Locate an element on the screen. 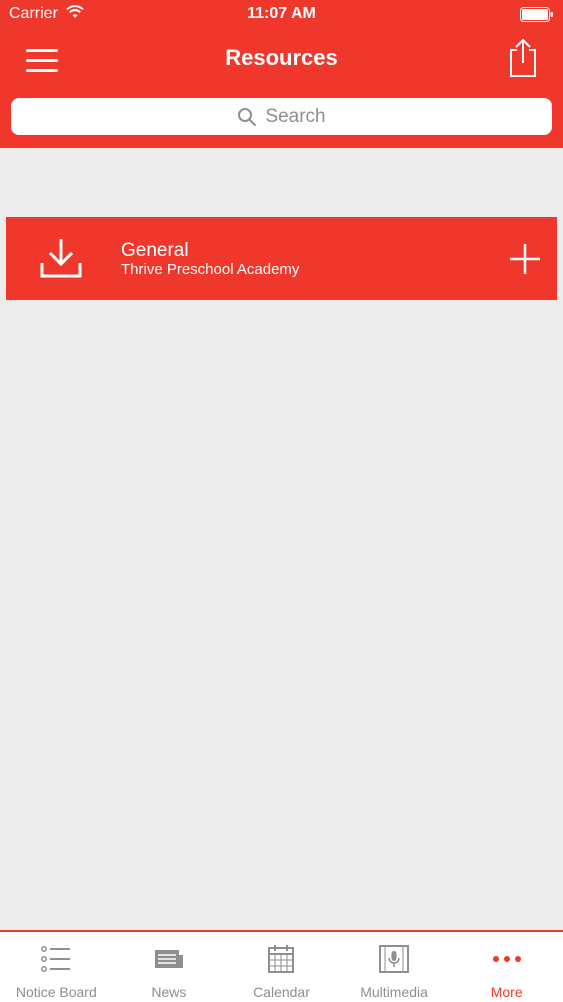  search-placeholder: Search is located at coordinates (295, 116).